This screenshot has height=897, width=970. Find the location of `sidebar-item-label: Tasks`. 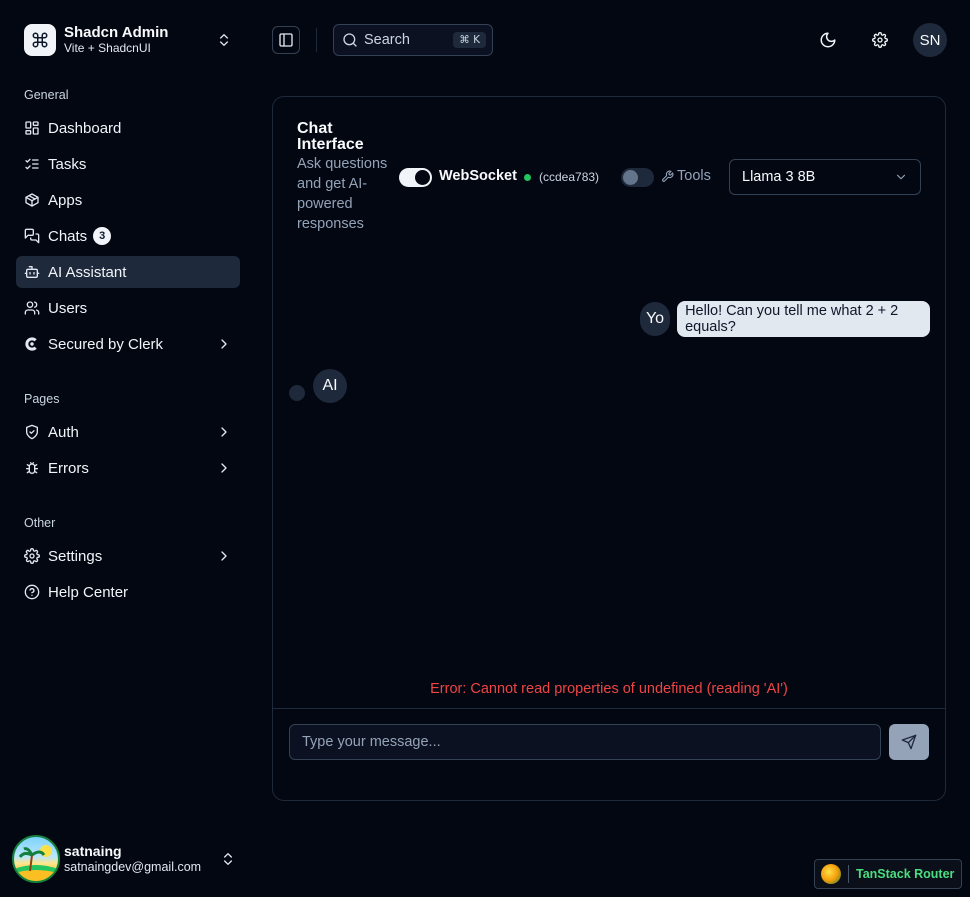

sidebar-item-label: Tasks is located at coordinates (67, 164).